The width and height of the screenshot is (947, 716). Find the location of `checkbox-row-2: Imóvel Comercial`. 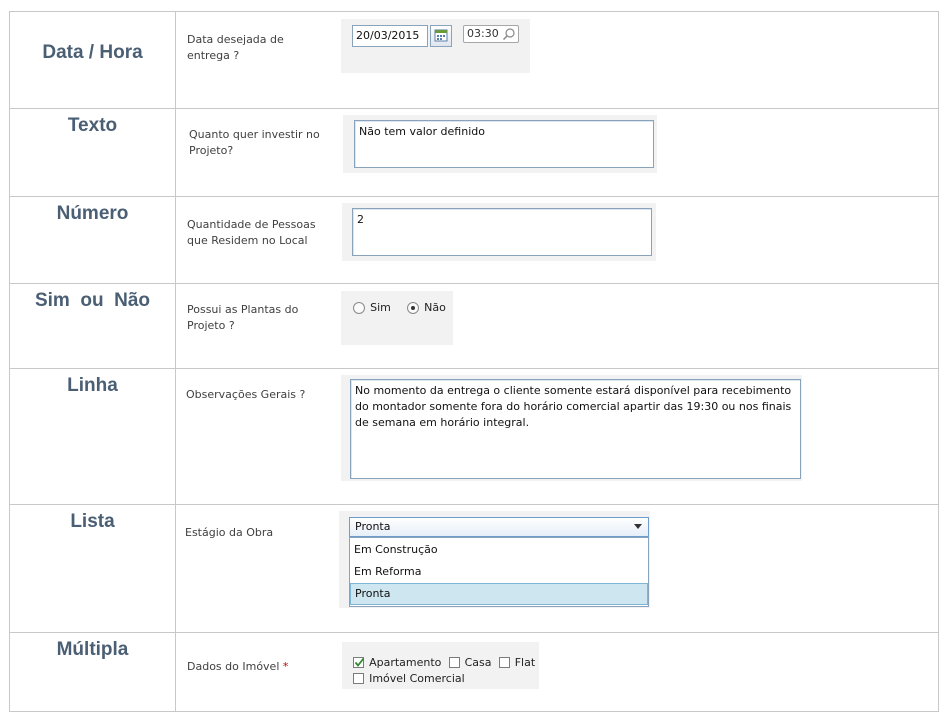

checkbox-row-2: Imóvel Comercial is located at coordinates (409, 677).